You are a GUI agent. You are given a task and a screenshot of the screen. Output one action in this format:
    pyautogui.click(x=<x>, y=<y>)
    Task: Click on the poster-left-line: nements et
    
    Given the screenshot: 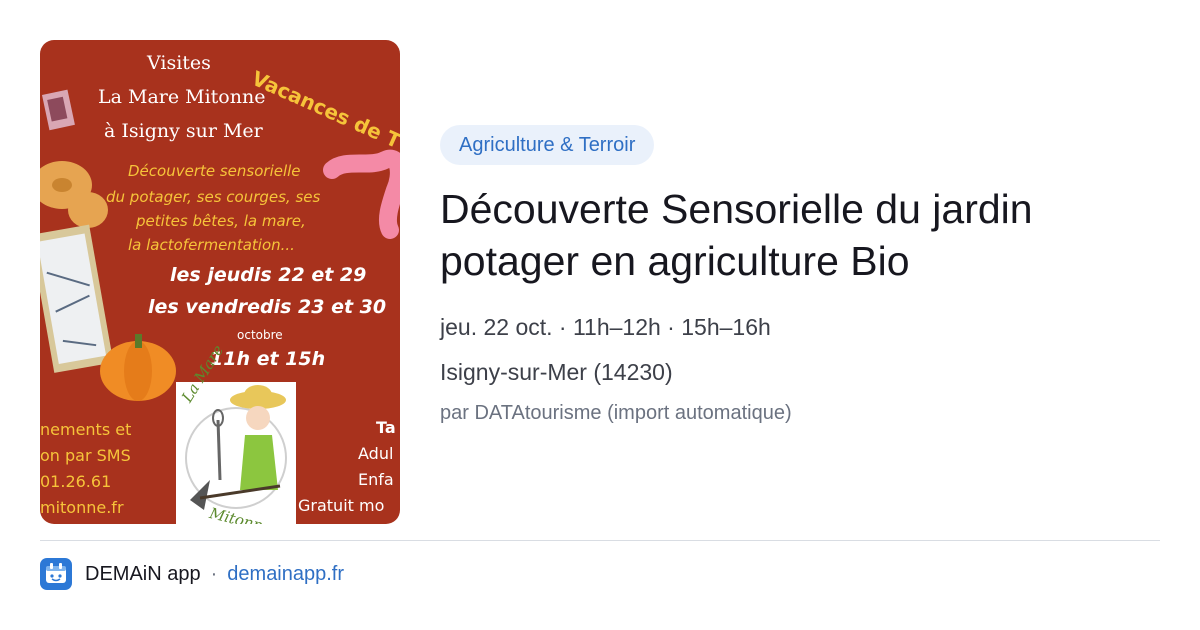 What is the action you would take?
    pyautogui.click(x=86, y=429)
    